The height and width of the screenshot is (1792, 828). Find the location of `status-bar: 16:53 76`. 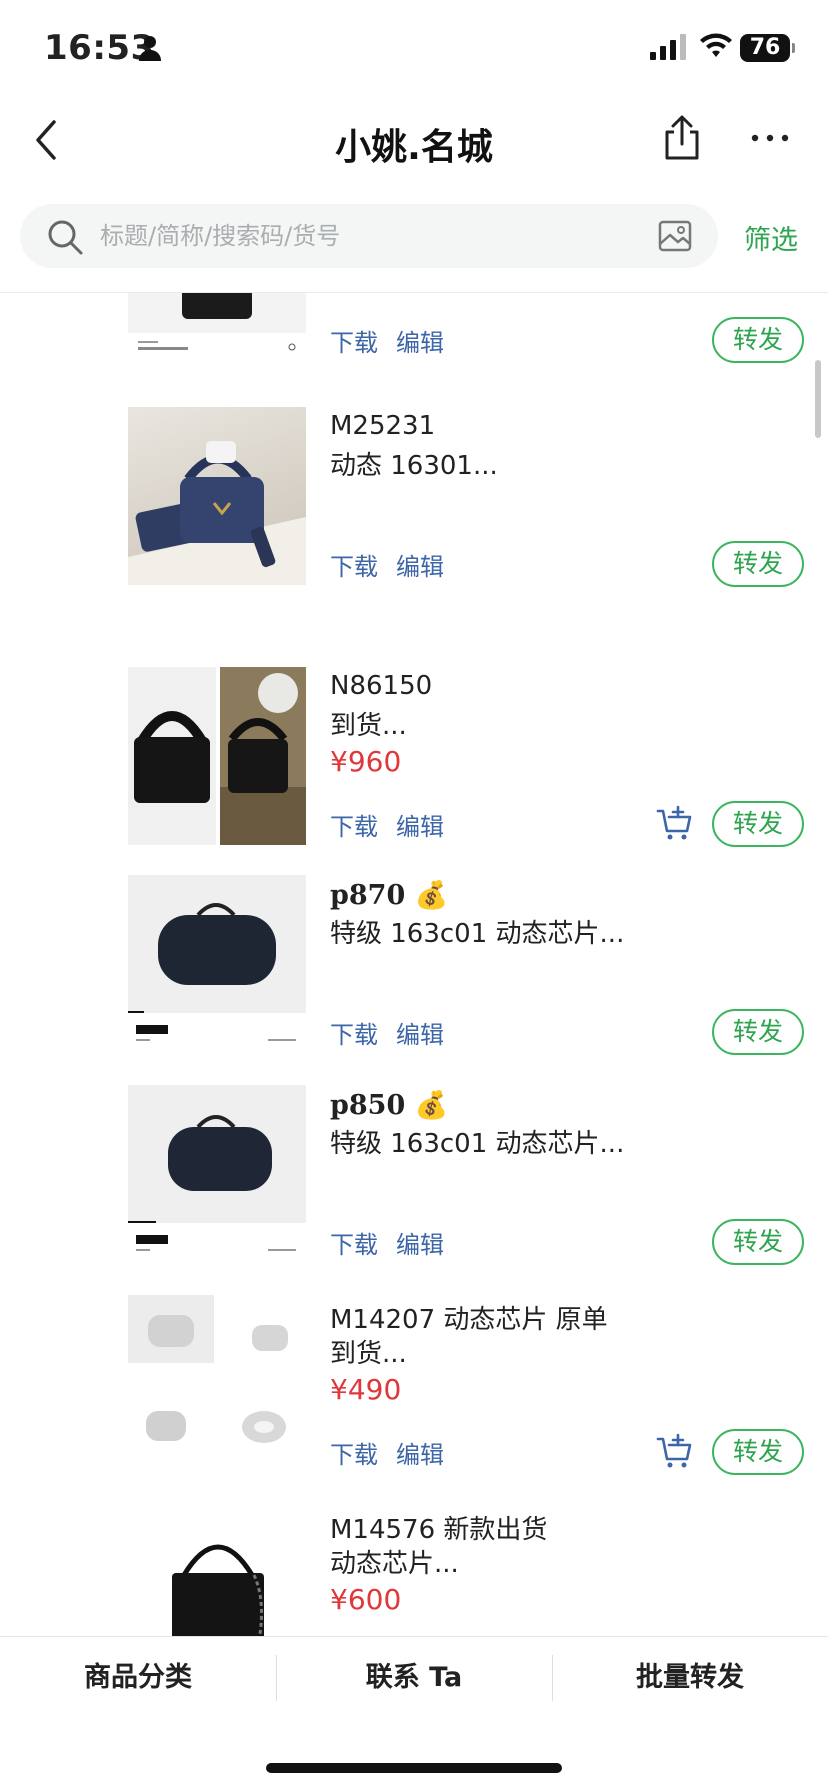

status-bar: 16:53 76 is located at coordinates (414, 48).